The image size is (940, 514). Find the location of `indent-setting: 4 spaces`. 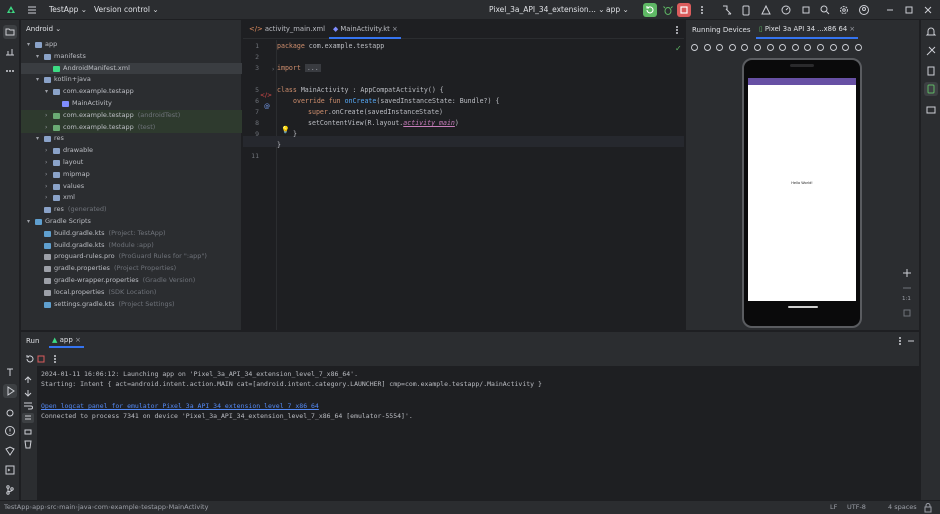

indent-setting: 4 spaces is located at coordinates (902, 507).